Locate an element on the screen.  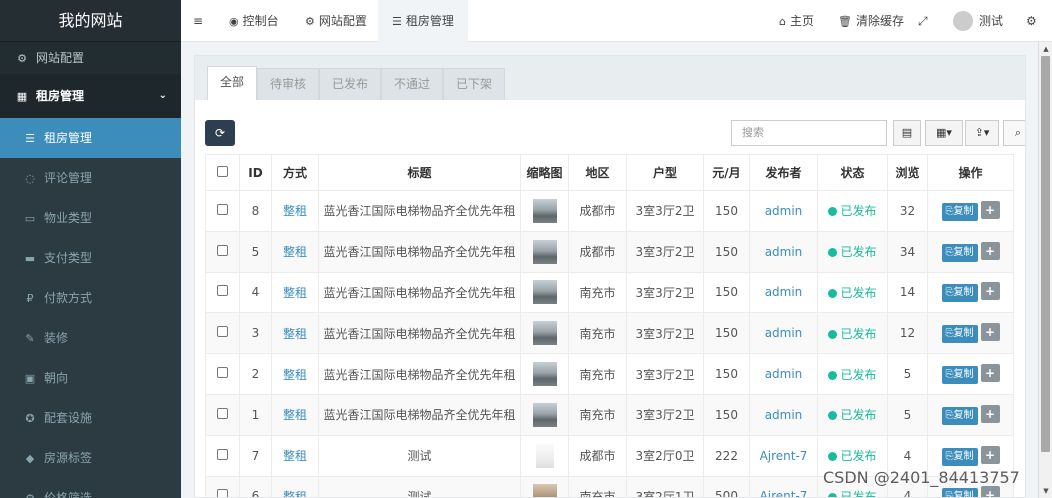
scroll-up-icon: ▲ is located at coordinates (1046, 49).